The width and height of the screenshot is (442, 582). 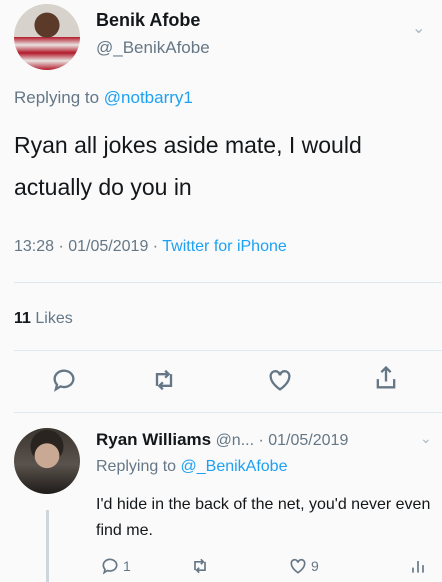 I want to click on analytics-action, so click(x=418, y=566).